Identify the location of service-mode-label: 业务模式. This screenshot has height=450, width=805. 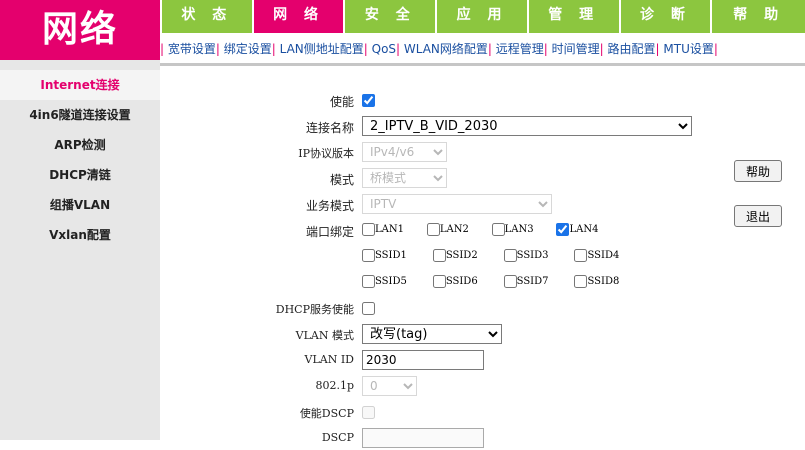
(329, 206).